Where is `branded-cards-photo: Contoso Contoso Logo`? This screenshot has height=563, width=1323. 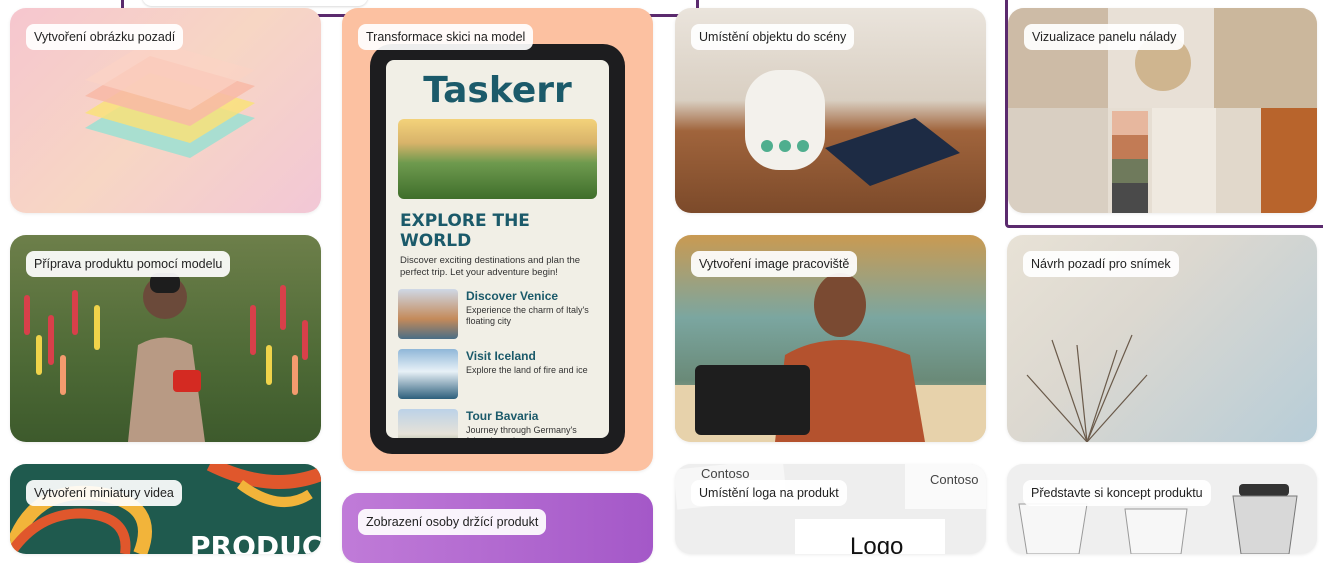 branded-cards-photo: Contoso Contoso Logo is located at coordinates (830, 509).